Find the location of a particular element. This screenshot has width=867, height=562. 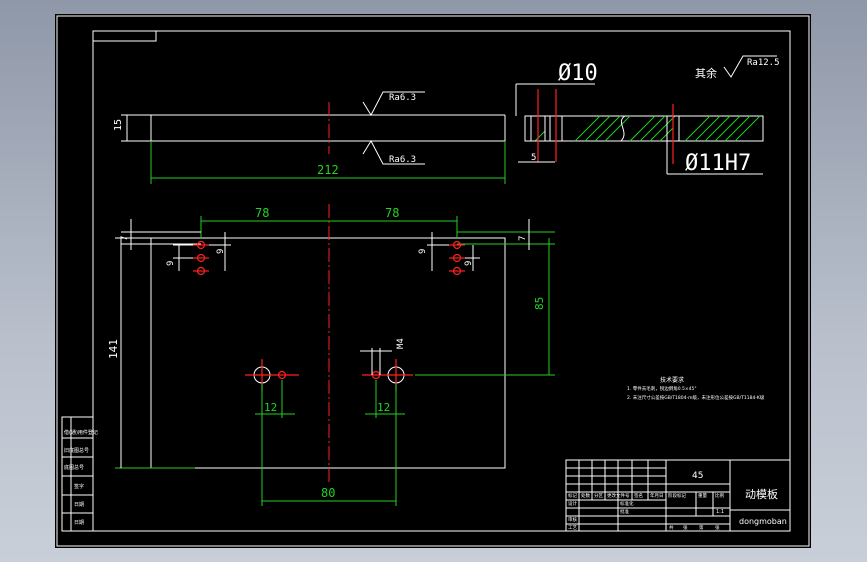

hole-dia-label: Ø10 is located at coordinates (578, 73).